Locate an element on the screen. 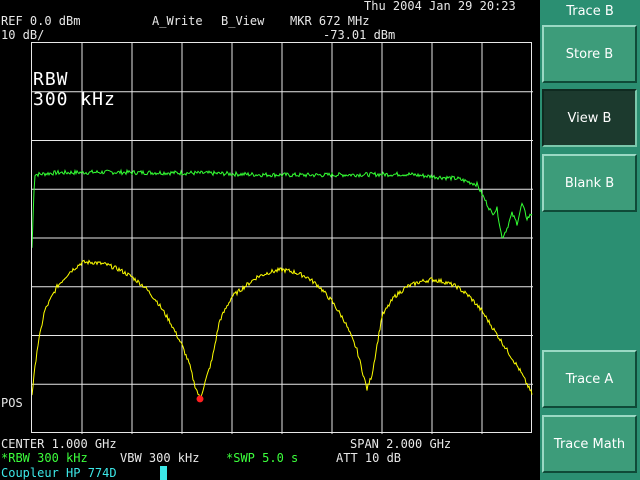 The height and width of the screenshot is (480, 640). marker-level-readout: -73.01 dBm is located at coordinates (359, 35).